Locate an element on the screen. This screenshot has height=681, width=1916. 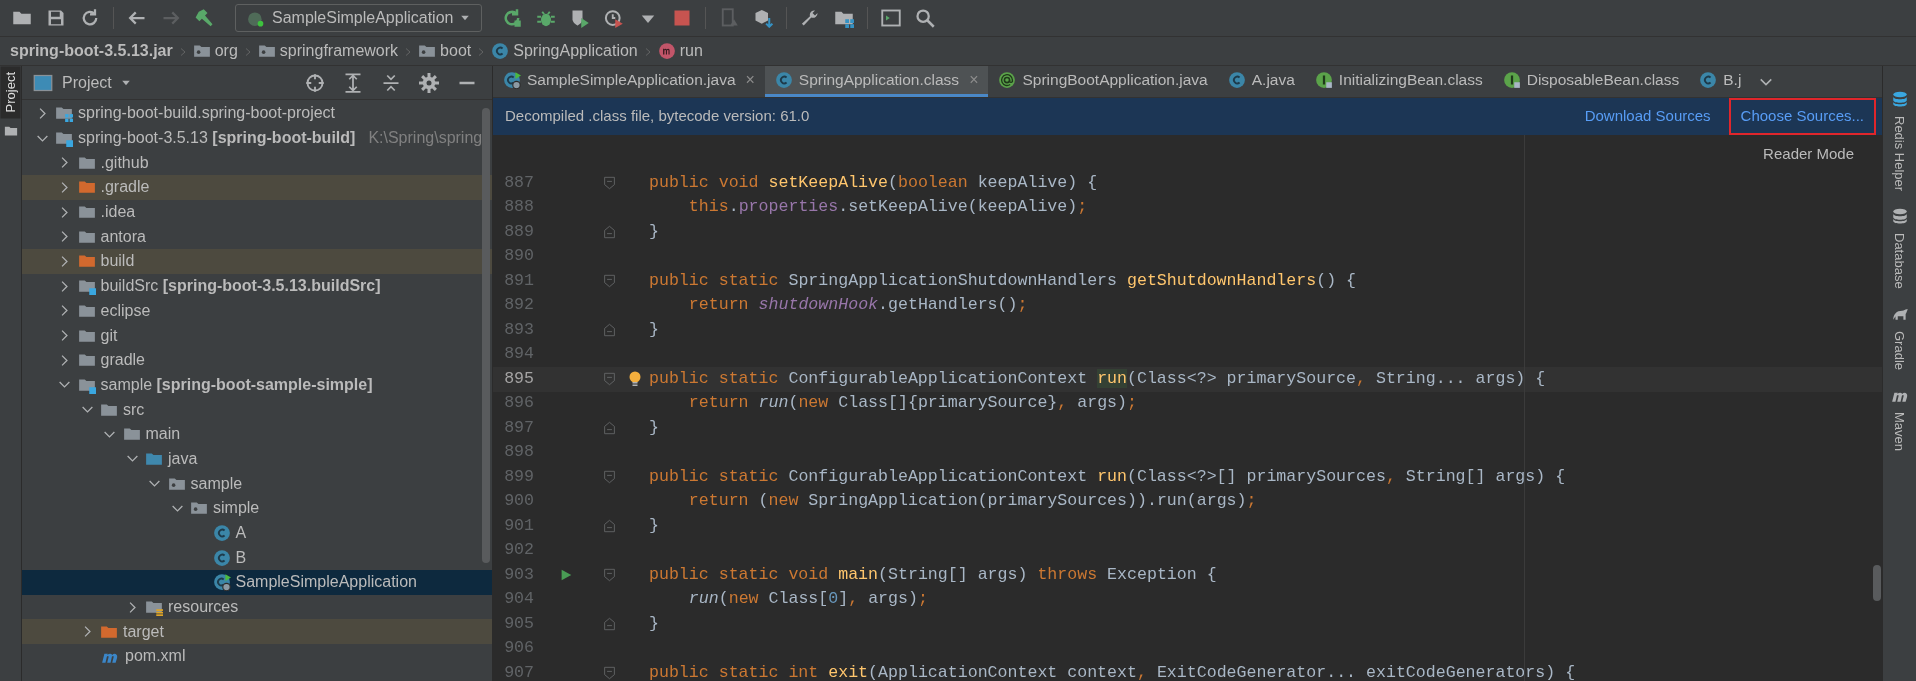
tree-item: main is located at coordinates (257, 434).